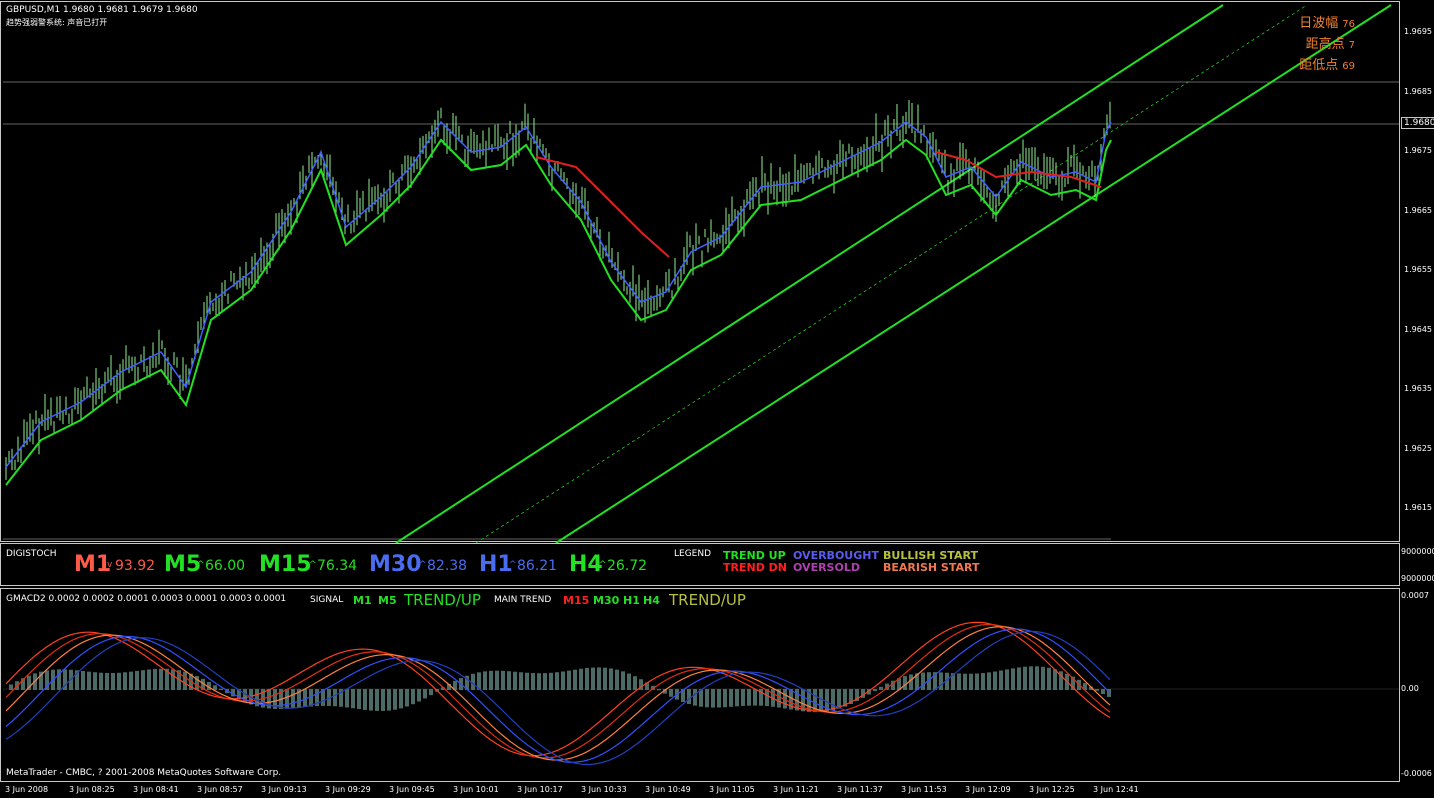 The width and height of the screenshot is (1434, 798). Describe the element at coordinates (1418, 210) in the screenshot. I see `price-tick: 1.9665` at that location.